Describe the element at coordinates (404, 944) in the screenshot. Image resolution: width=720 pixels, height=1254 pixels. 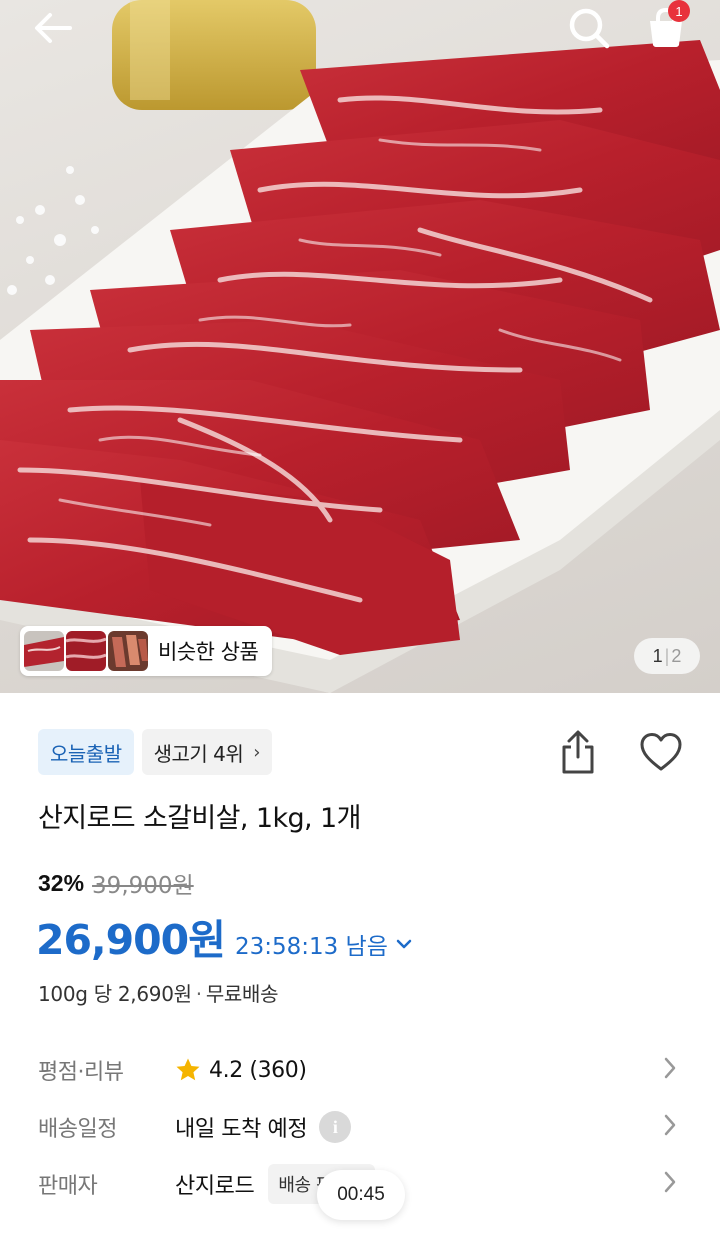
I see `chevron-down-icon` at that location.